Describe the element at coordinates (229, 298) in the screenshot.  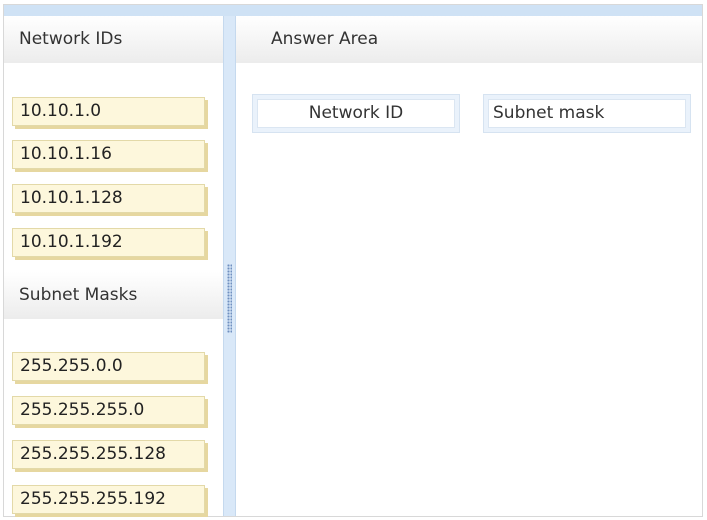
I see `splitter-grip-icon` at that location.